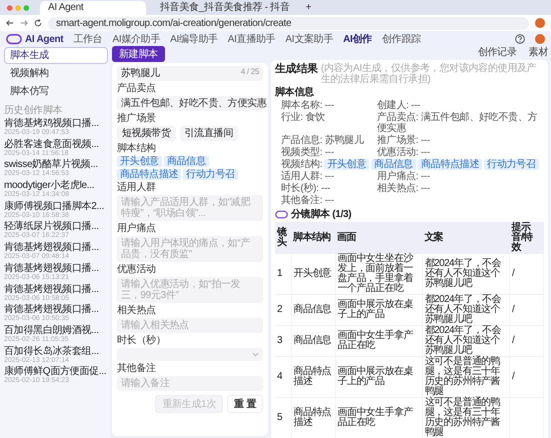 This screenshot has height=438, width=551. What do you see at coordinates (194, 103) in the screenshot?
I see `tag: 满五件包邮、好吃不贵、方便实惠` at bounding box center [194, 103].